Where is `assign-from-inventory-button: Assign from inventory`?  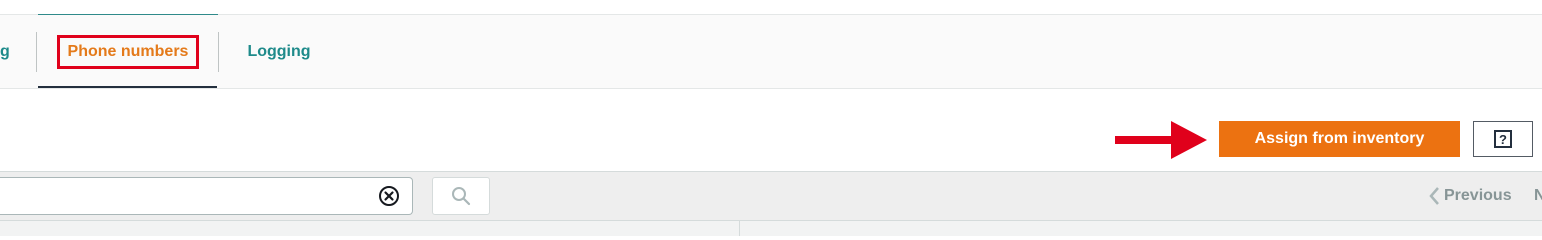
assign-from-inventory-button: Assign from inventory is located at coordinates (1339, 139).